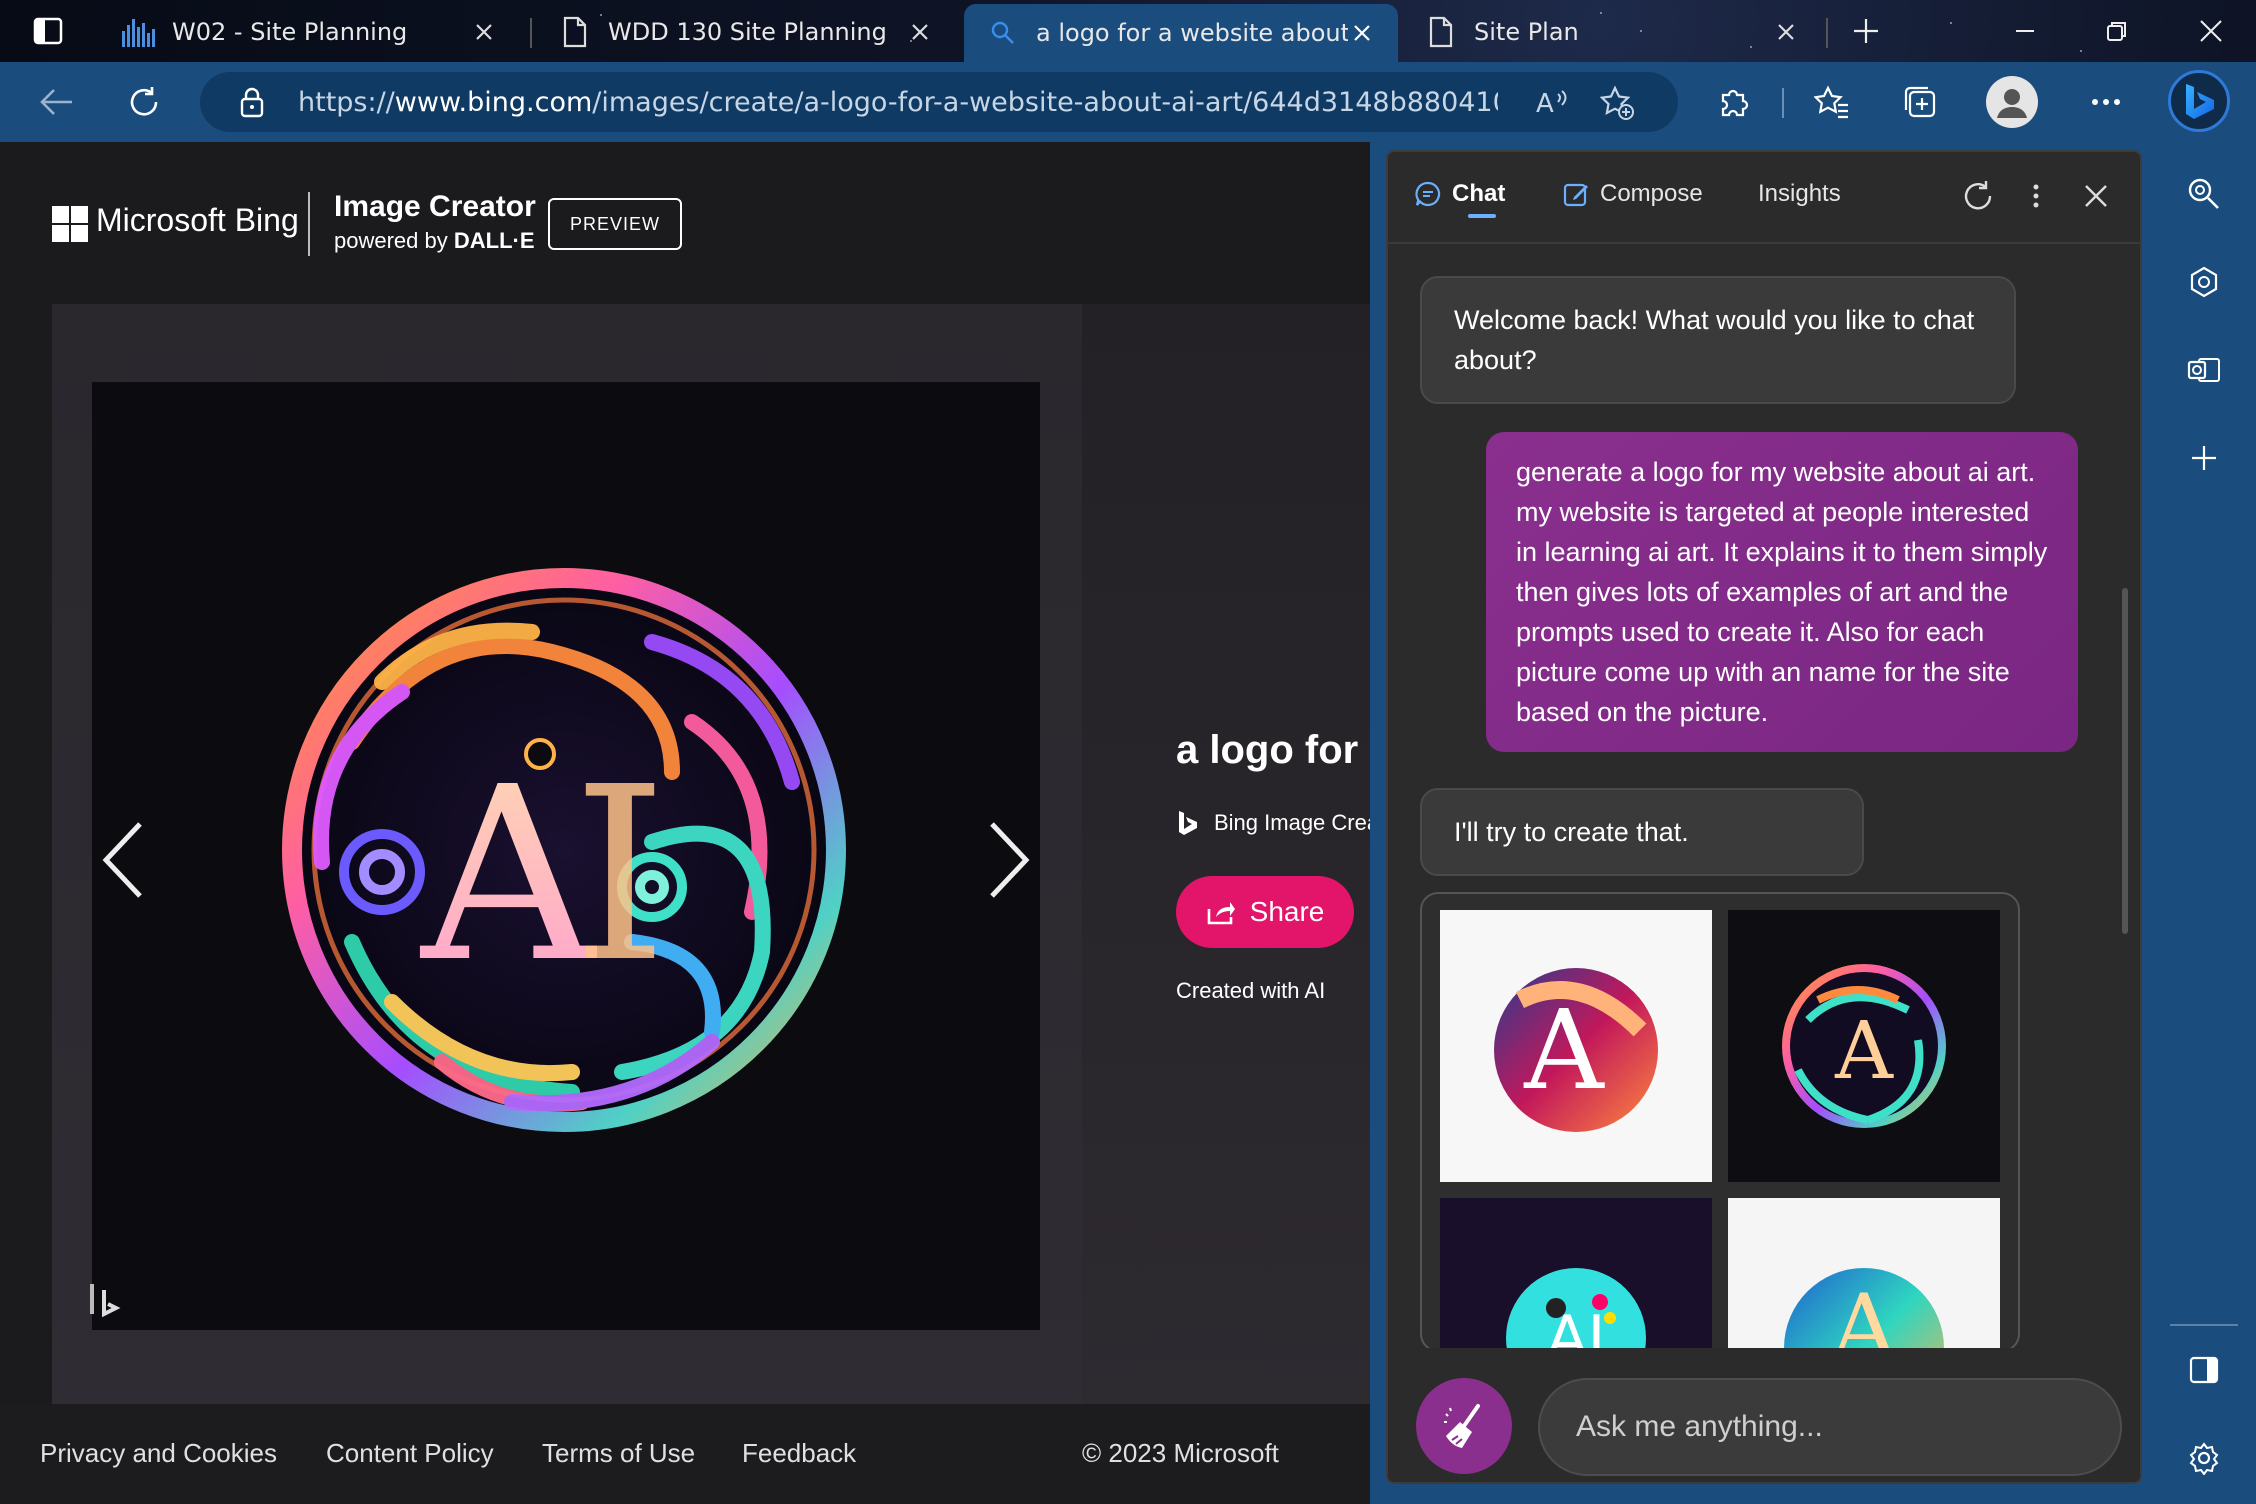  Describe the element at coordinates (110, 1300) in the screenshot. I see `bing-watermark-icon` at that location.